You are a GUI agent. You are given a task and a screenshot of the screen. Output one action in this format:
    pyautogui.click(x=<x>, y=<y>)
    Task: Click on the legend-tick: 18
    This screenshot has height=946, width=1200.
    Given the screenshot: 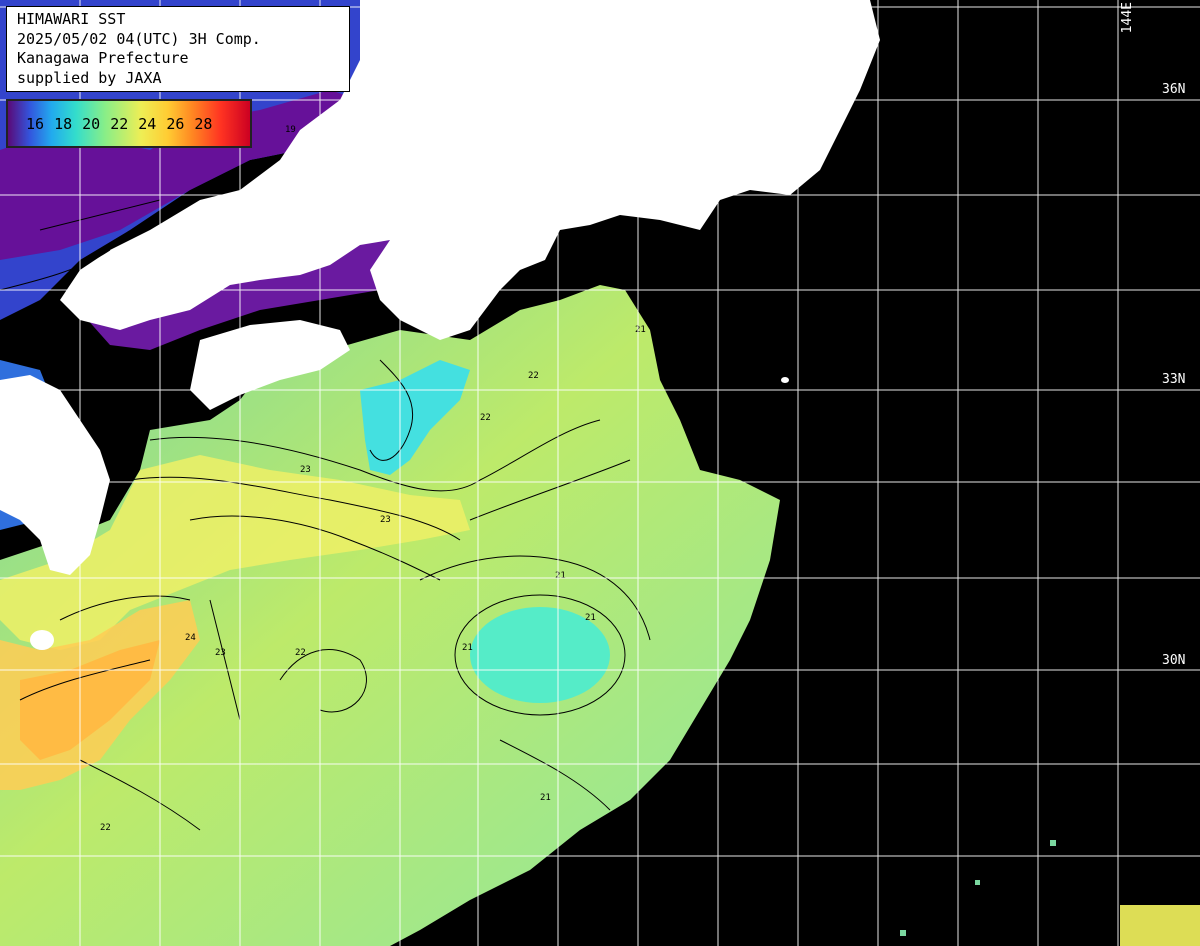 What is the action you would take?
    pyautogui.click(x=63, y=124)
    